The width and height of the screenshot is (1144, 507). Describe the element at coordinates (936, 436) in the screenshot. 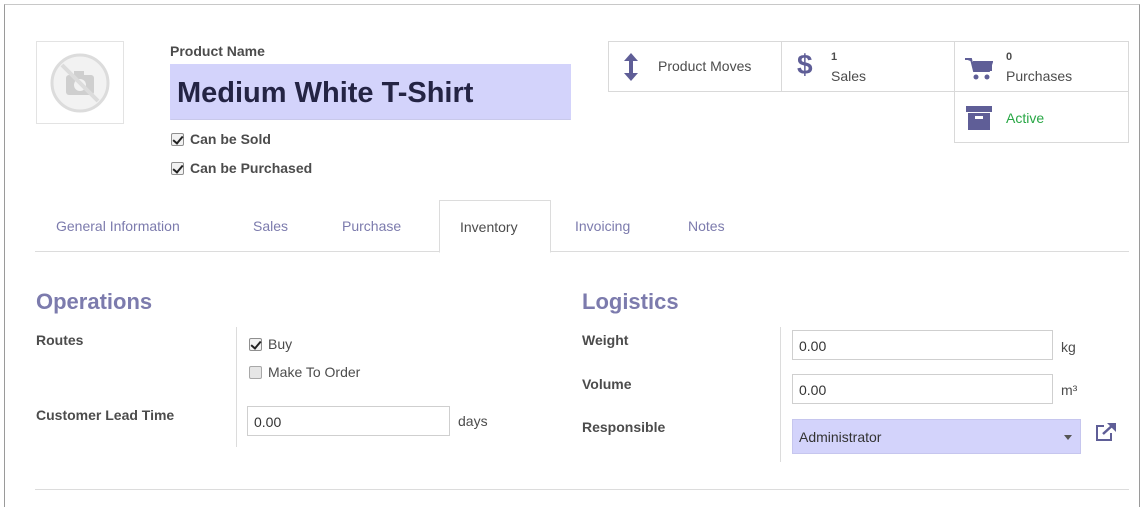

I see `responsible-select: Administrator` at that location.